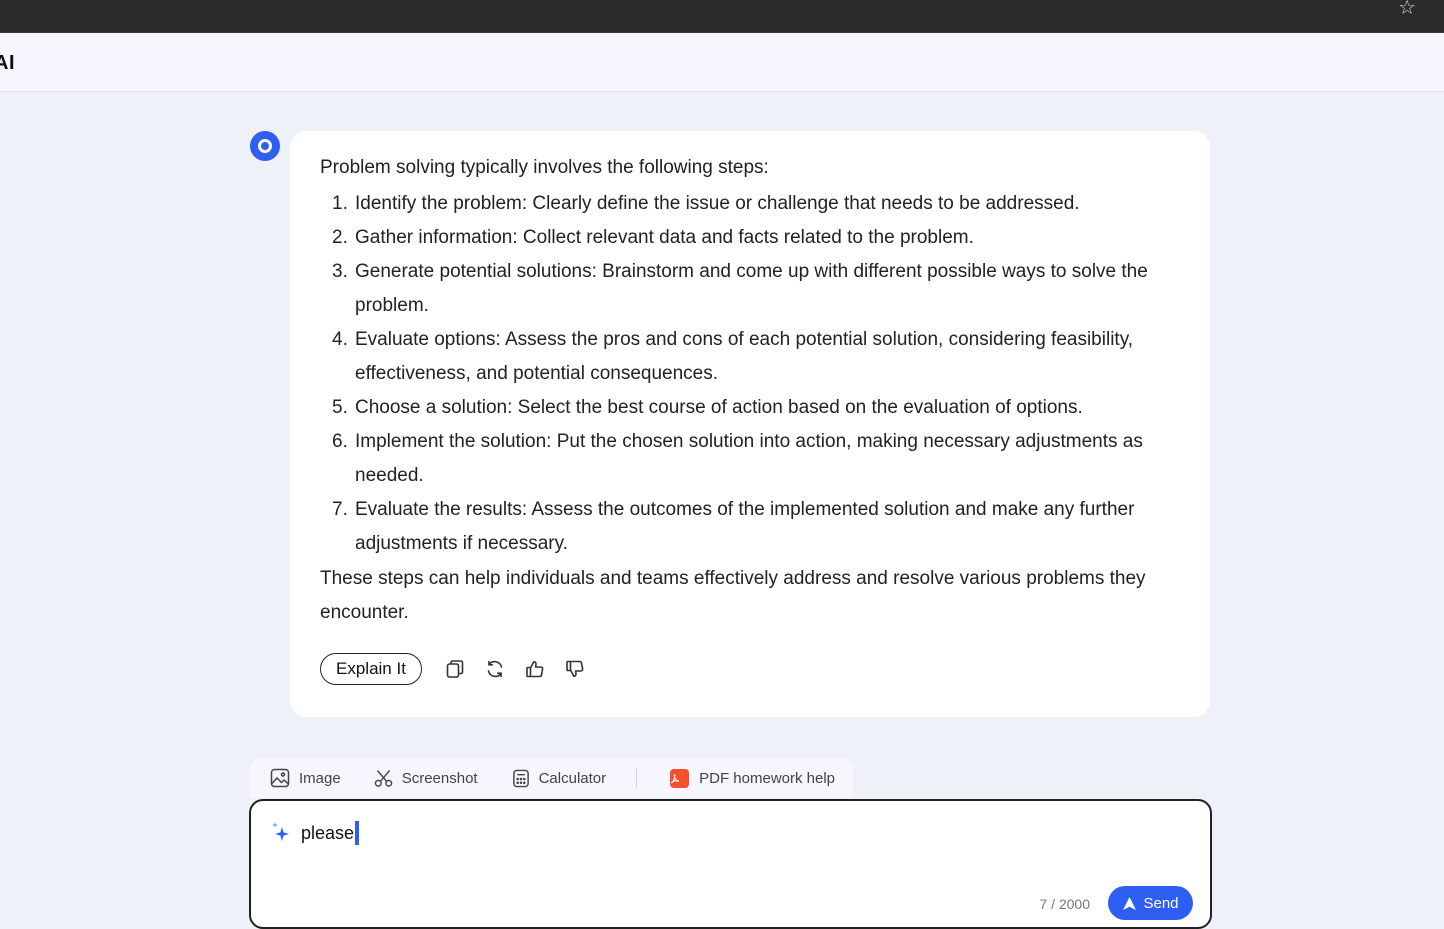  Describe the element at coordinates (383, 778) in the screenshot. I see `scissors-icon` at that location.